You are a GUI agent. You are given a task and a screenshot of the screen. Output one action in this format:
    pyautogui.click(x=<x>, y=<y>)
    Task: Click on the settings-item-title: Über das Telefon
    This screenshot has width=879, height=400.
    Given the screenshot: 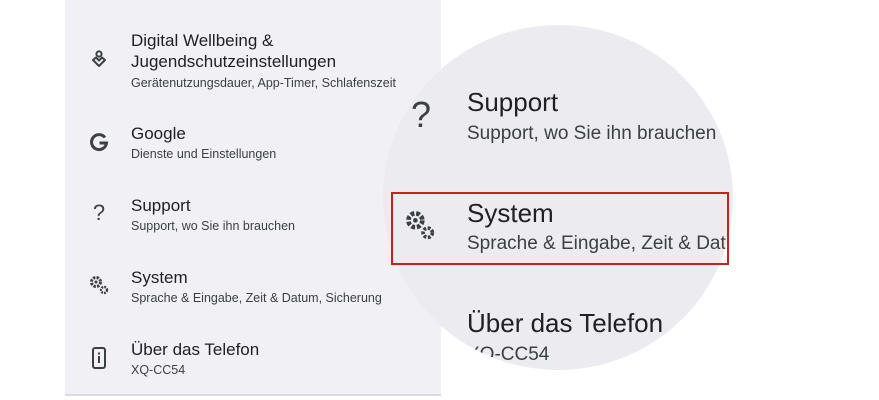 What is the action you would take?
    pyautogui.click(x=195, y=349)
    